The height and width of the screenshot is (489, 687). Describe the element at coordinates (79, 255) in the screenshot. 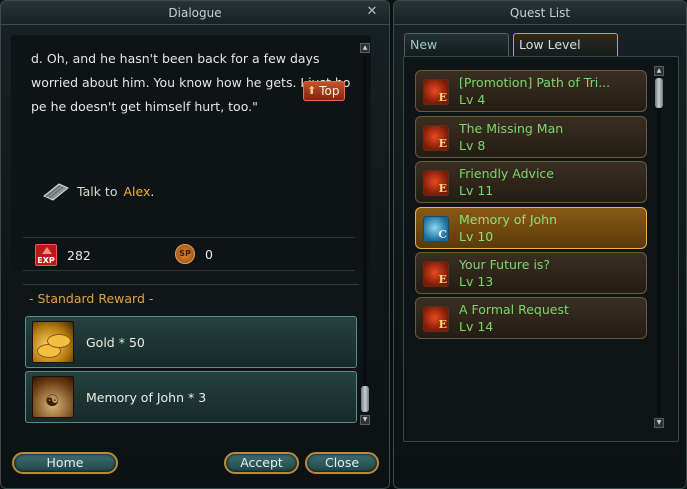

I see `exp-value: 282` at that location.